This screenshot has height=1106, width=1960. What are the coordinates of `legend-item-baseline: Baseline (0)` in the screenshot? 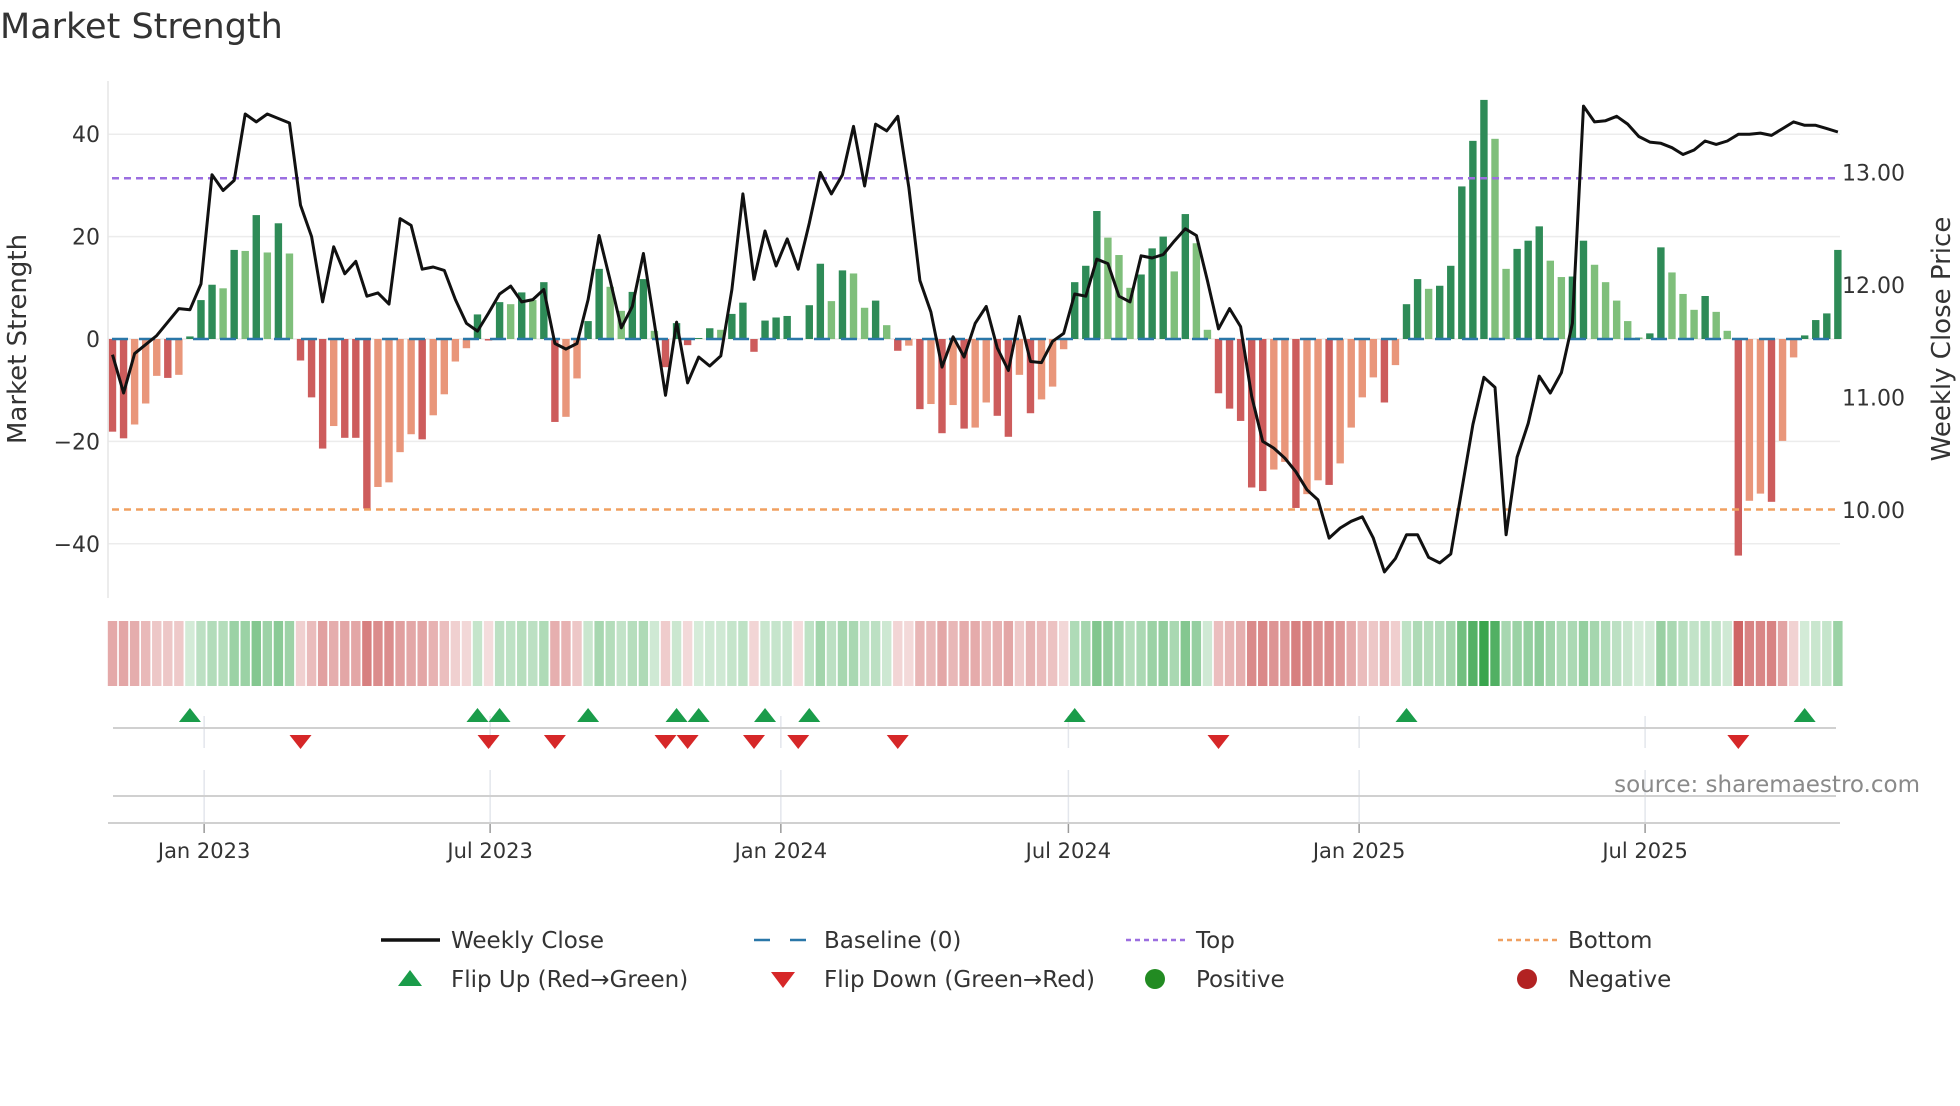 It's located at (857, 941).